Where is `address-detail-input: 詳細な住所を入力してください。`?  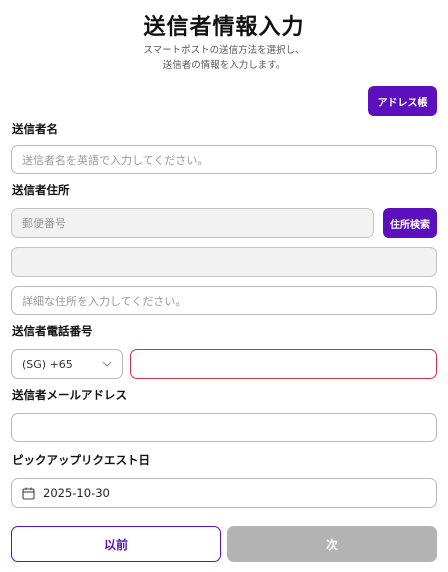 address-detail-input: 詳細な住所を入力してください。 is located at coordinates (224, 300).